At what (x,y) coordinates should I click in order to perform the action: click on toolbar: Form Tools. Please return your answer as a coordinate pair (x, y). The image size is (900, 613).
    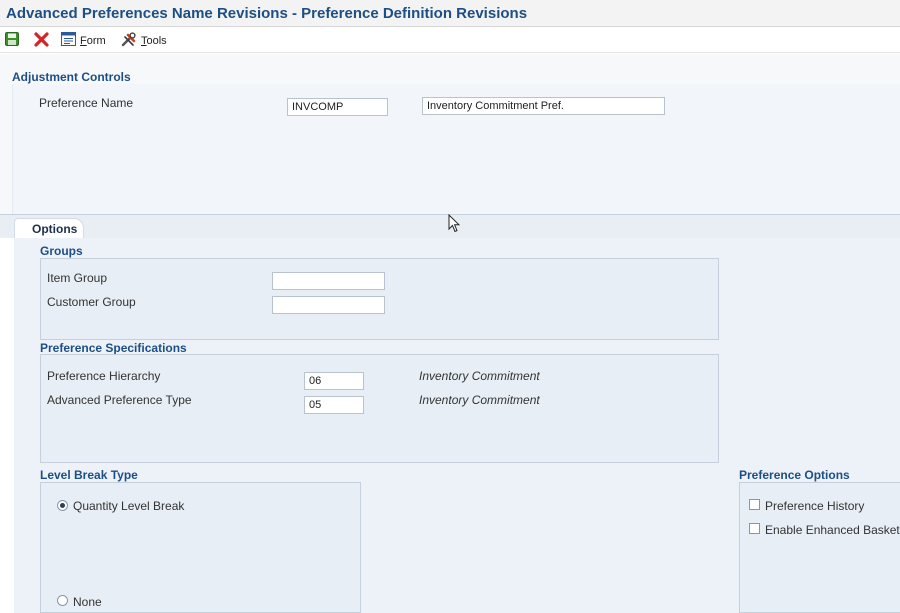
    Looking at the image, I should click on (450, 40).